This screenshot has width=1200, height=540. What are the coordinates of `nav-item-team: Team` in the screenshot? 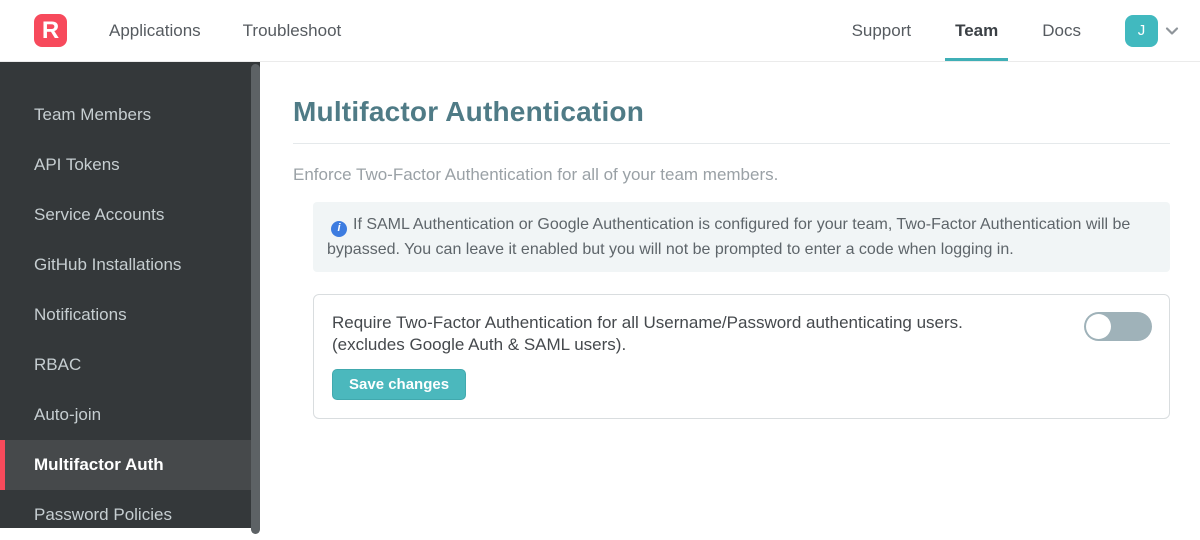 It's located at (977, 30).